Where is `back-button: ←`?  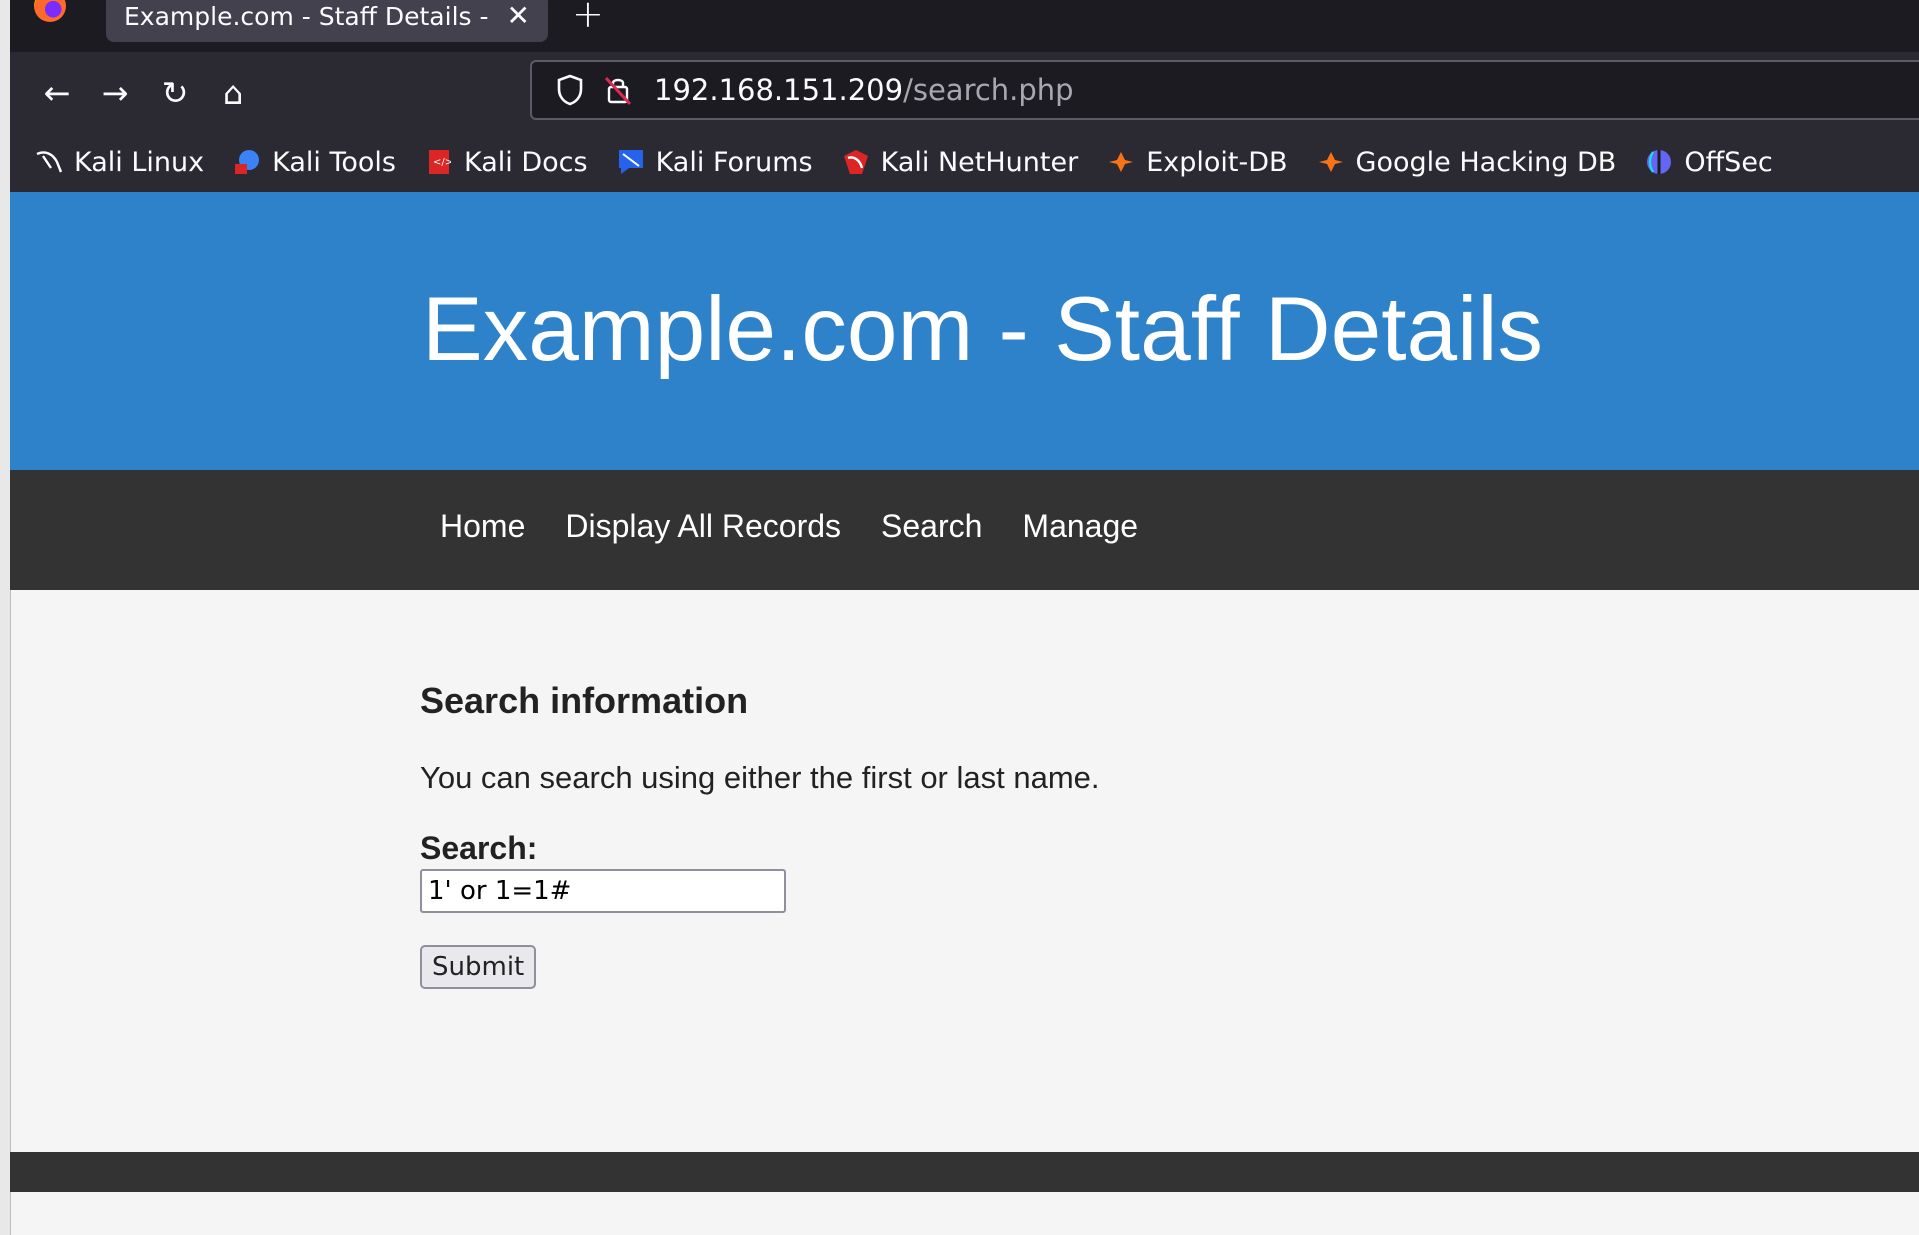
back-button: ← is located at coordinates (57, 93).